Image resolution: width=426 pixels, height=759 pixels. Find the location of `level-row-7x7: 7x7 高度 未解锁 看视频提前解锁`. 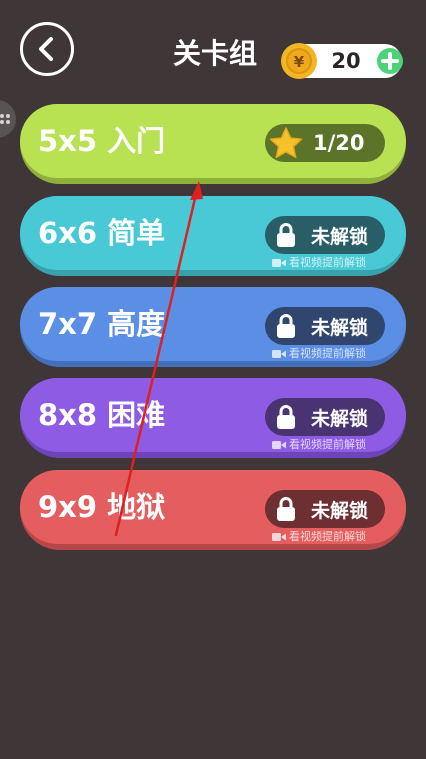

level-row-7x7: 7x7 高度 未解锁 看视频提前解锁 is located at coordinates (213, 327).